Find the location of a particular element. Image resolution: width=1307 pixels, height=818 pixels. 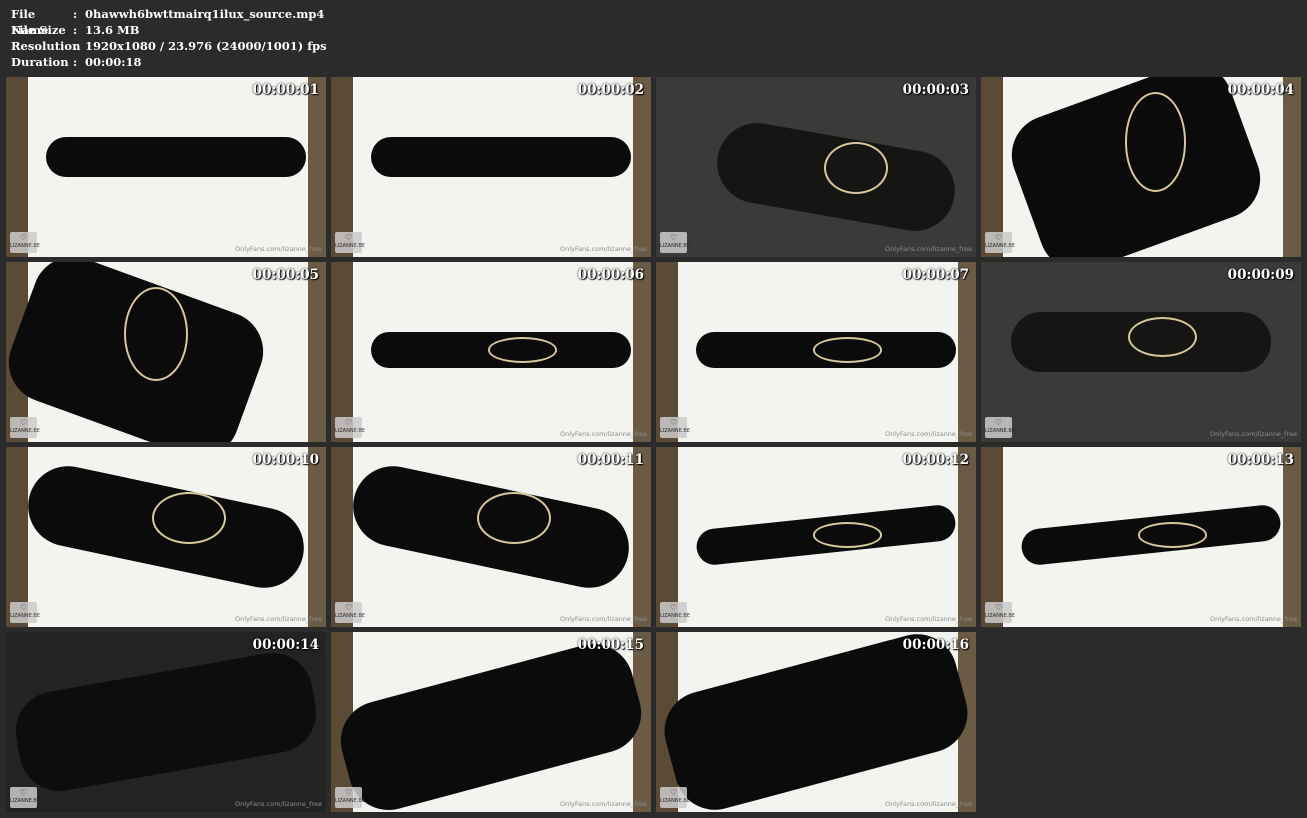

thumbnail-timestamp: 00:00:02 is located at coordinates (610, 90).